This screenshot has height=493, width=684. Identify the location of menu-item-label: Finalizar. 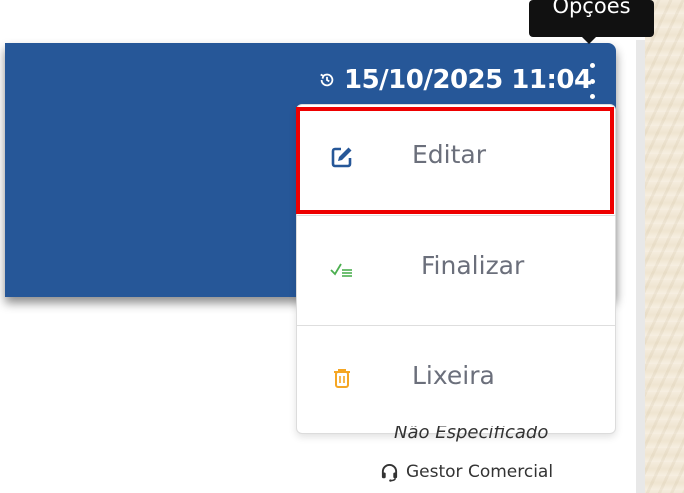
(473, 265).